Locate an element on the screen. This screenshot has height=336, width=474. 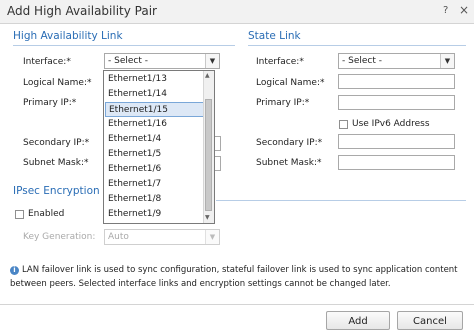
state-link-title: State Link is located at coordinates (274, 36).